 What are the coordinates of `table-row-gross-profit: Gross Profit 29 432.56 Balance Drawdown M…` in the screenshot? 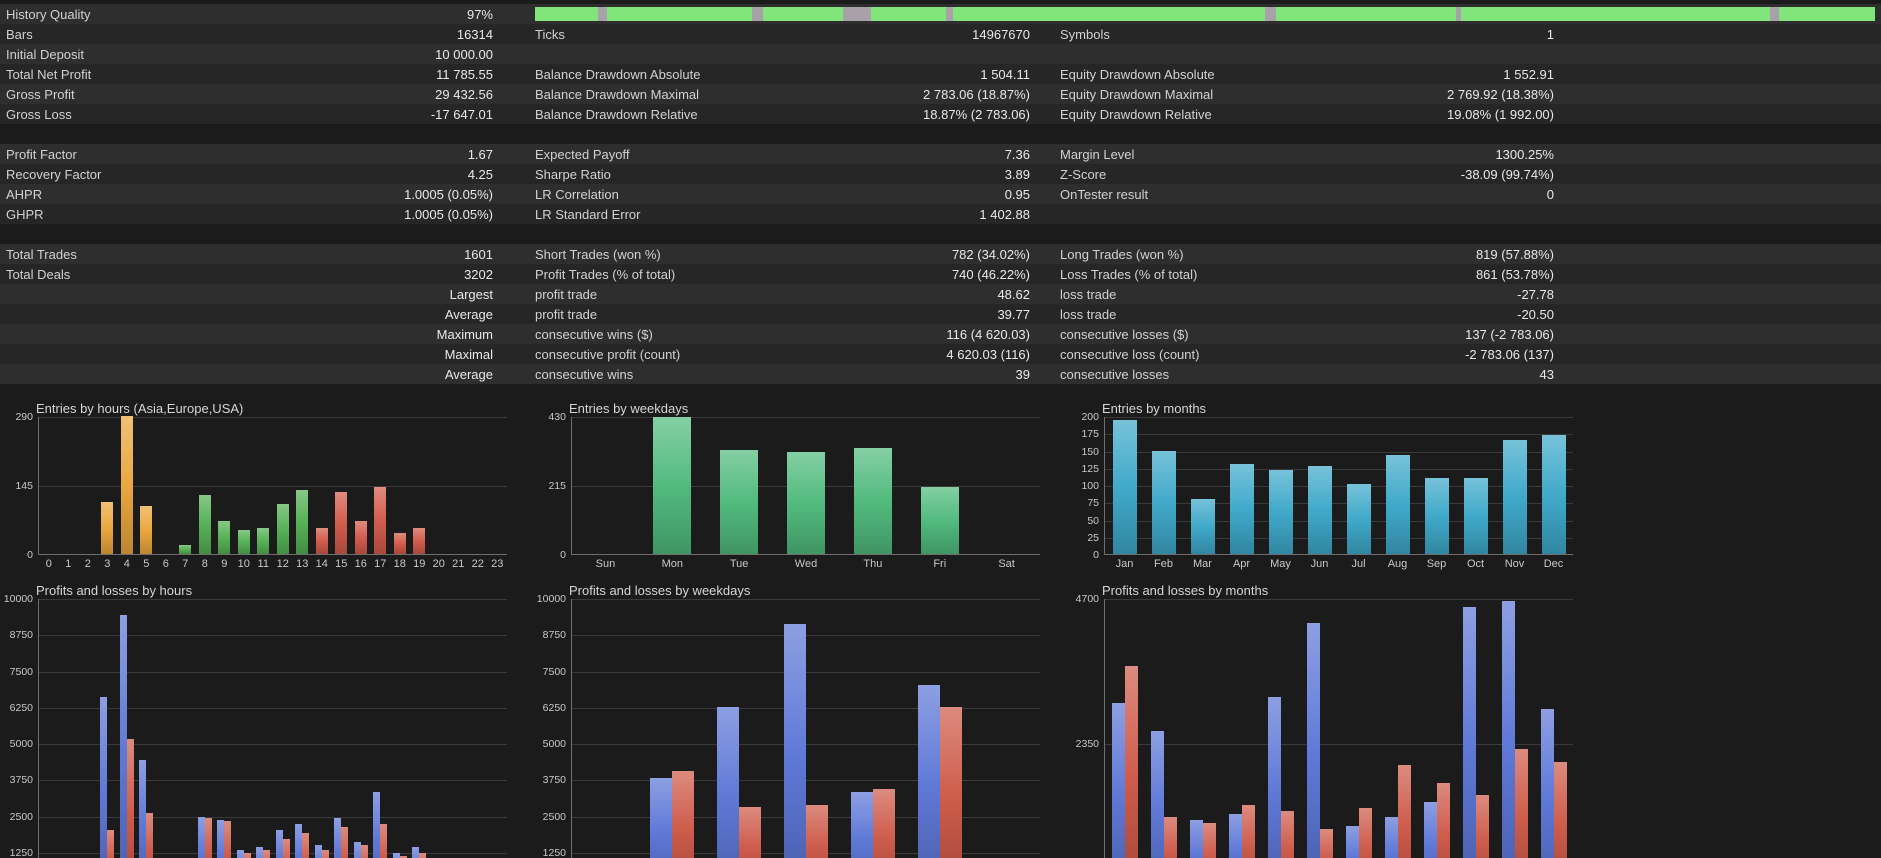 It's located at (940, 94).